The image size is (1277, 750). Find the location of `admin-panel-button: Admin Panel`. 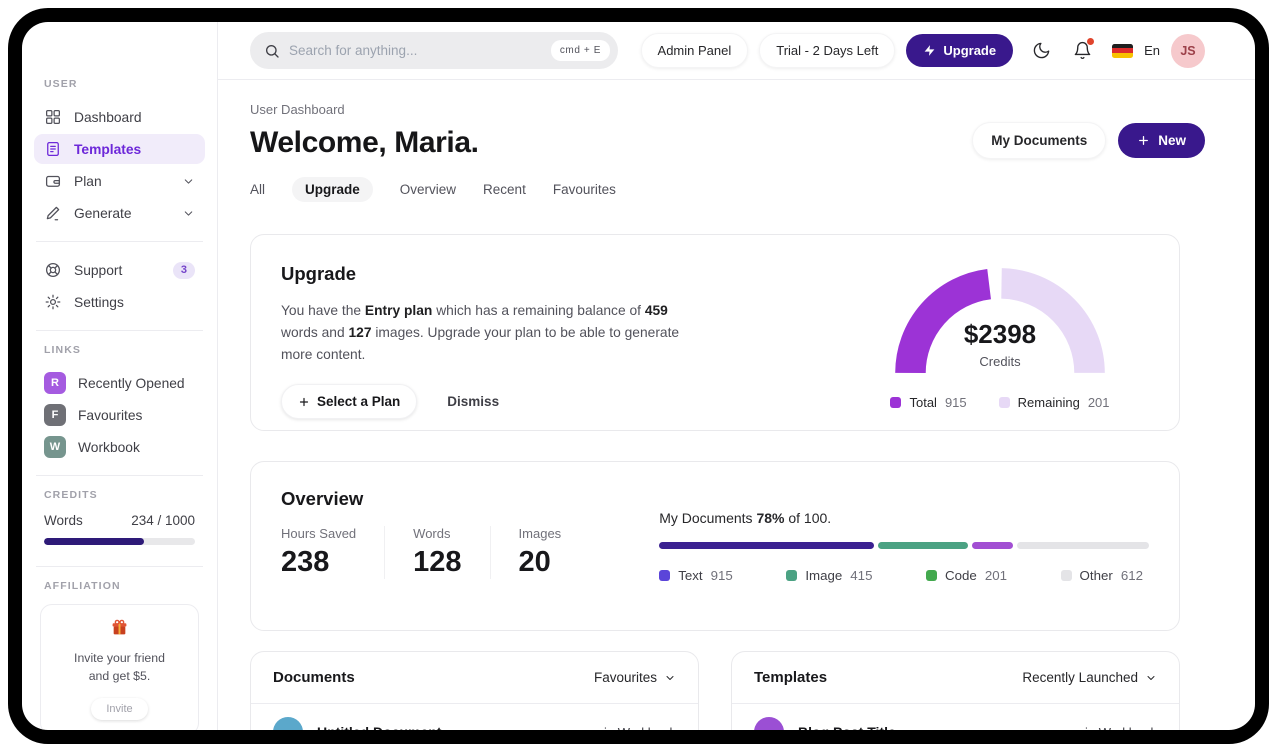

admin-panel-button: Admin Panel is located at coordinates (694, 50).